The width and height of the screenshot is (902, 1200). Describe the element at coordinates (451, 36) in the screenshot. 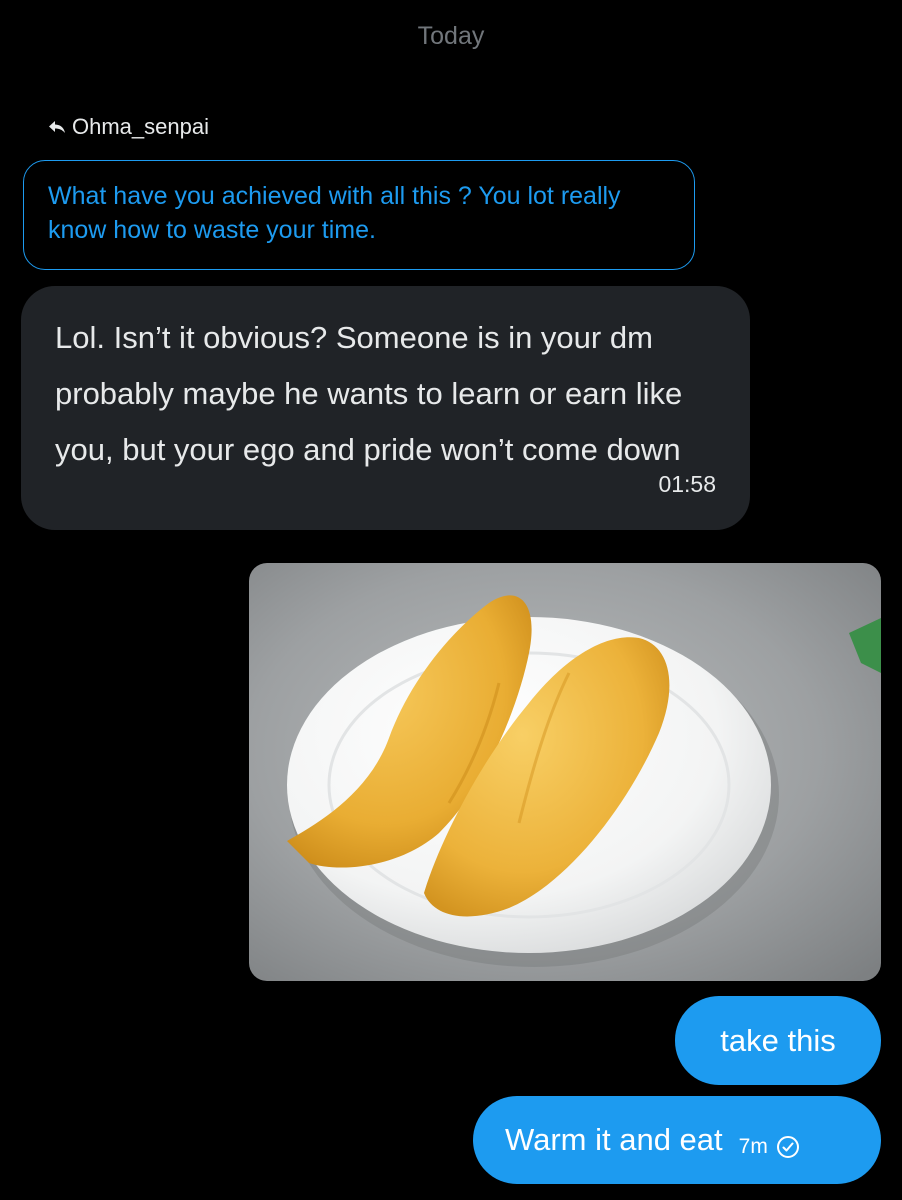

I see `date-separator: Today` at that location.